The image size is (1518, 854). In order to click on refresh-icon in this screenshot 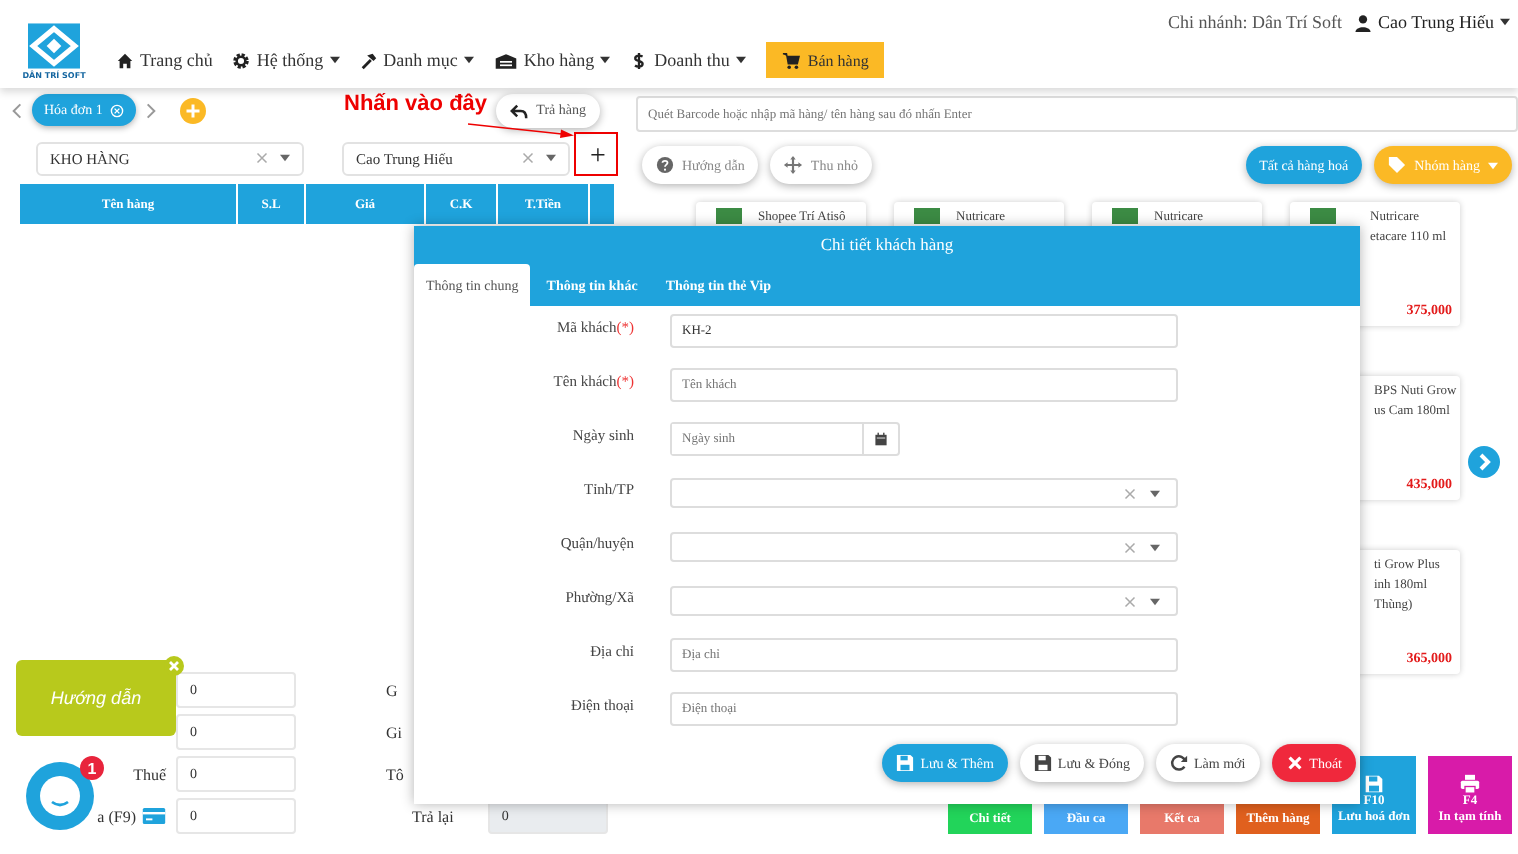, I will do `click(1179, 763)`.